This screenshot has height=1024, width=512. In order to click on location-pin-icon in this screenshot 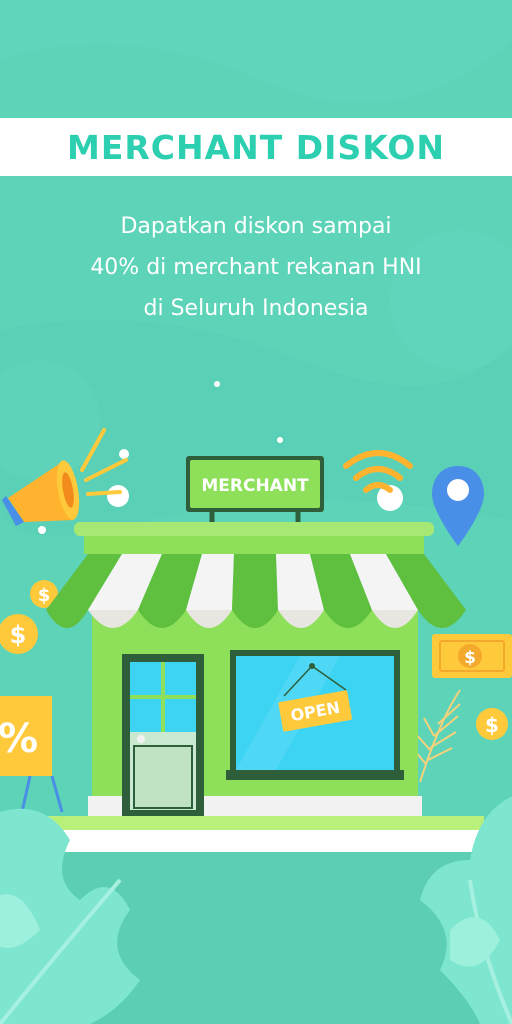, I will do `click(458, 506)`.